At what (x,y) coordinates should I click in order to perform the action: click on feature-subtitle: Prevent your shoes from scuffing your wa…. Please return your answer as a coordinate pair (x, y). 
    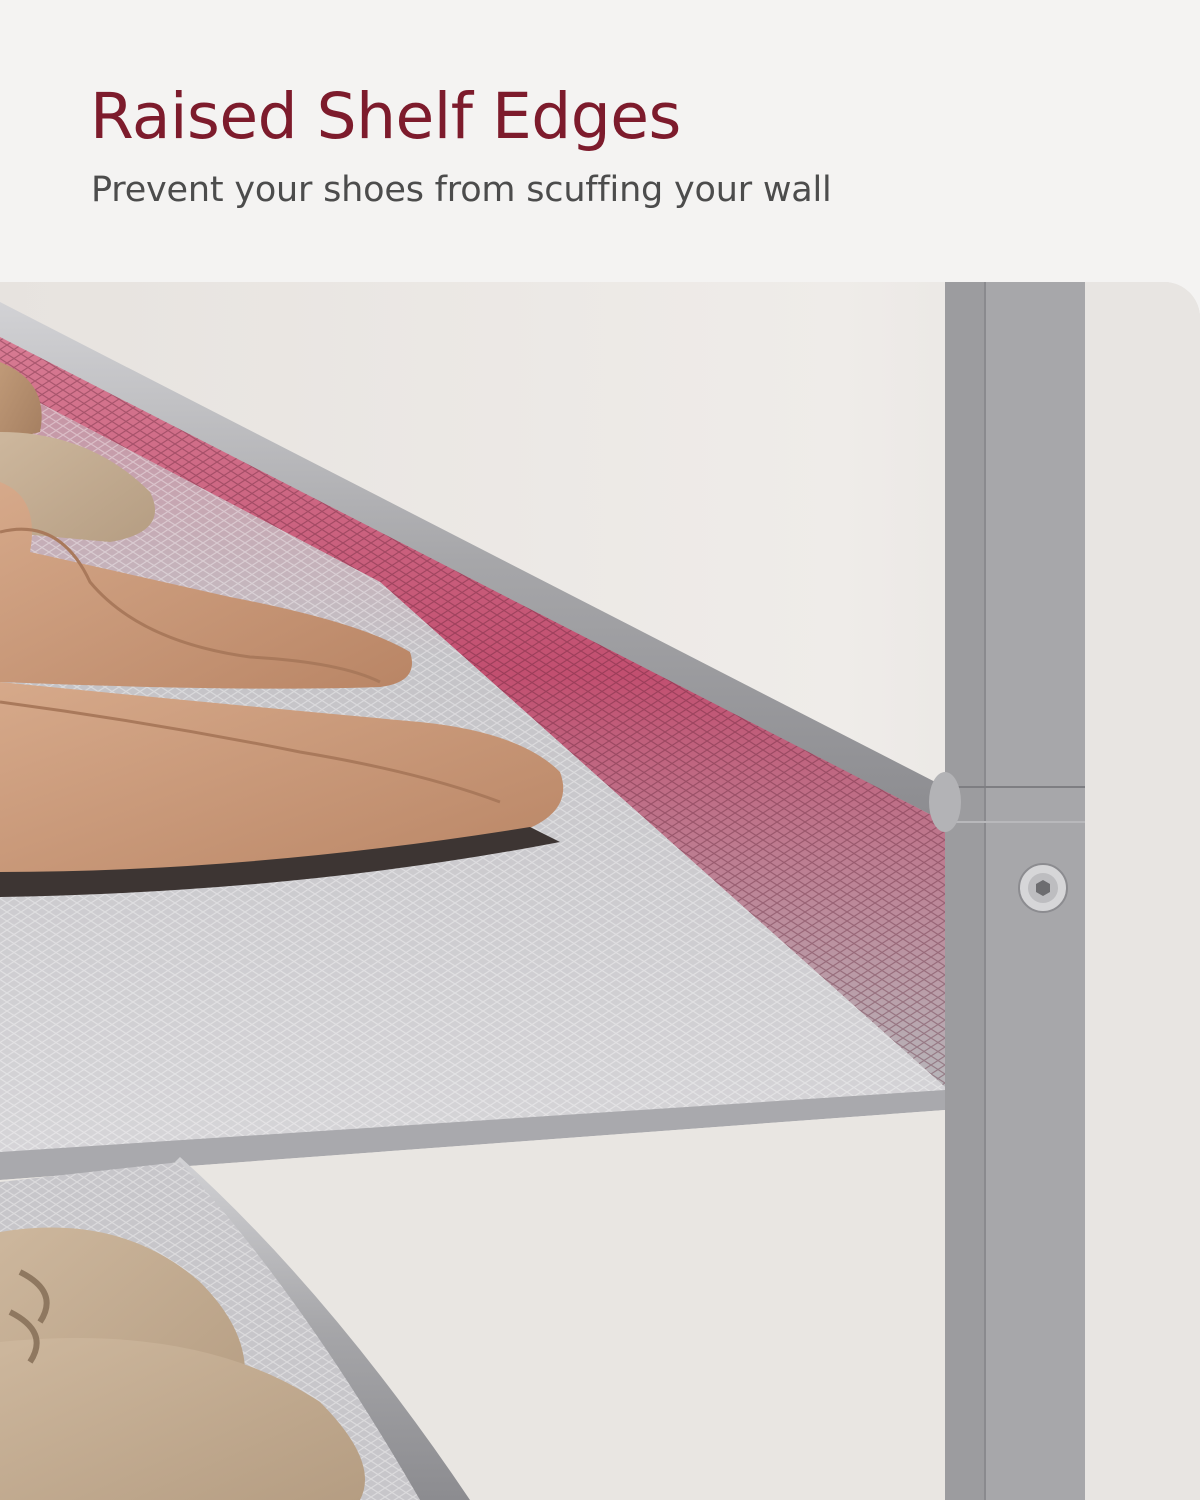
    Looking at the image, I should click on (461, 190).